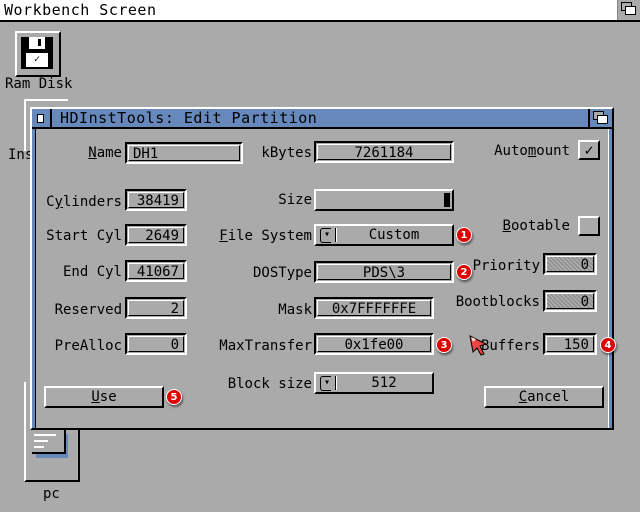  I want to click on window-depth-gadget, so click(600, 118).